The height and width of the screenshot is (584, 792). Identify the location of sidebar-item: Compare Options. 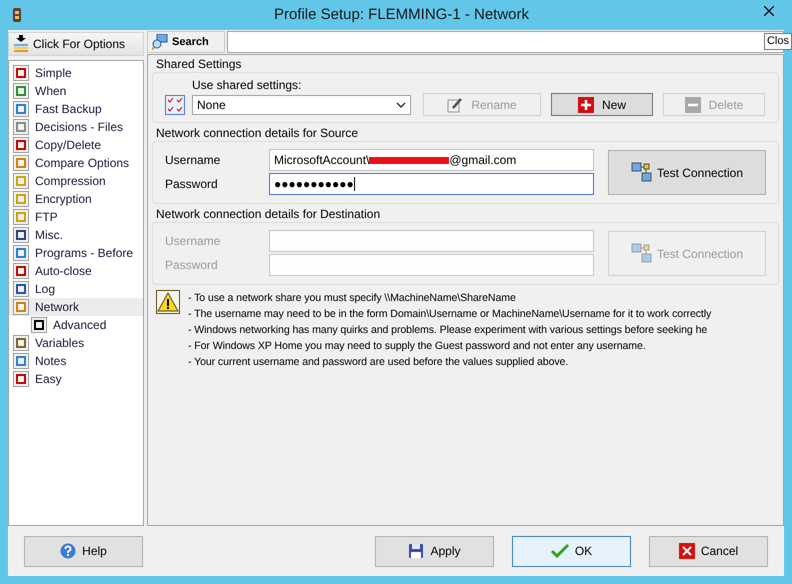
(76, 163).